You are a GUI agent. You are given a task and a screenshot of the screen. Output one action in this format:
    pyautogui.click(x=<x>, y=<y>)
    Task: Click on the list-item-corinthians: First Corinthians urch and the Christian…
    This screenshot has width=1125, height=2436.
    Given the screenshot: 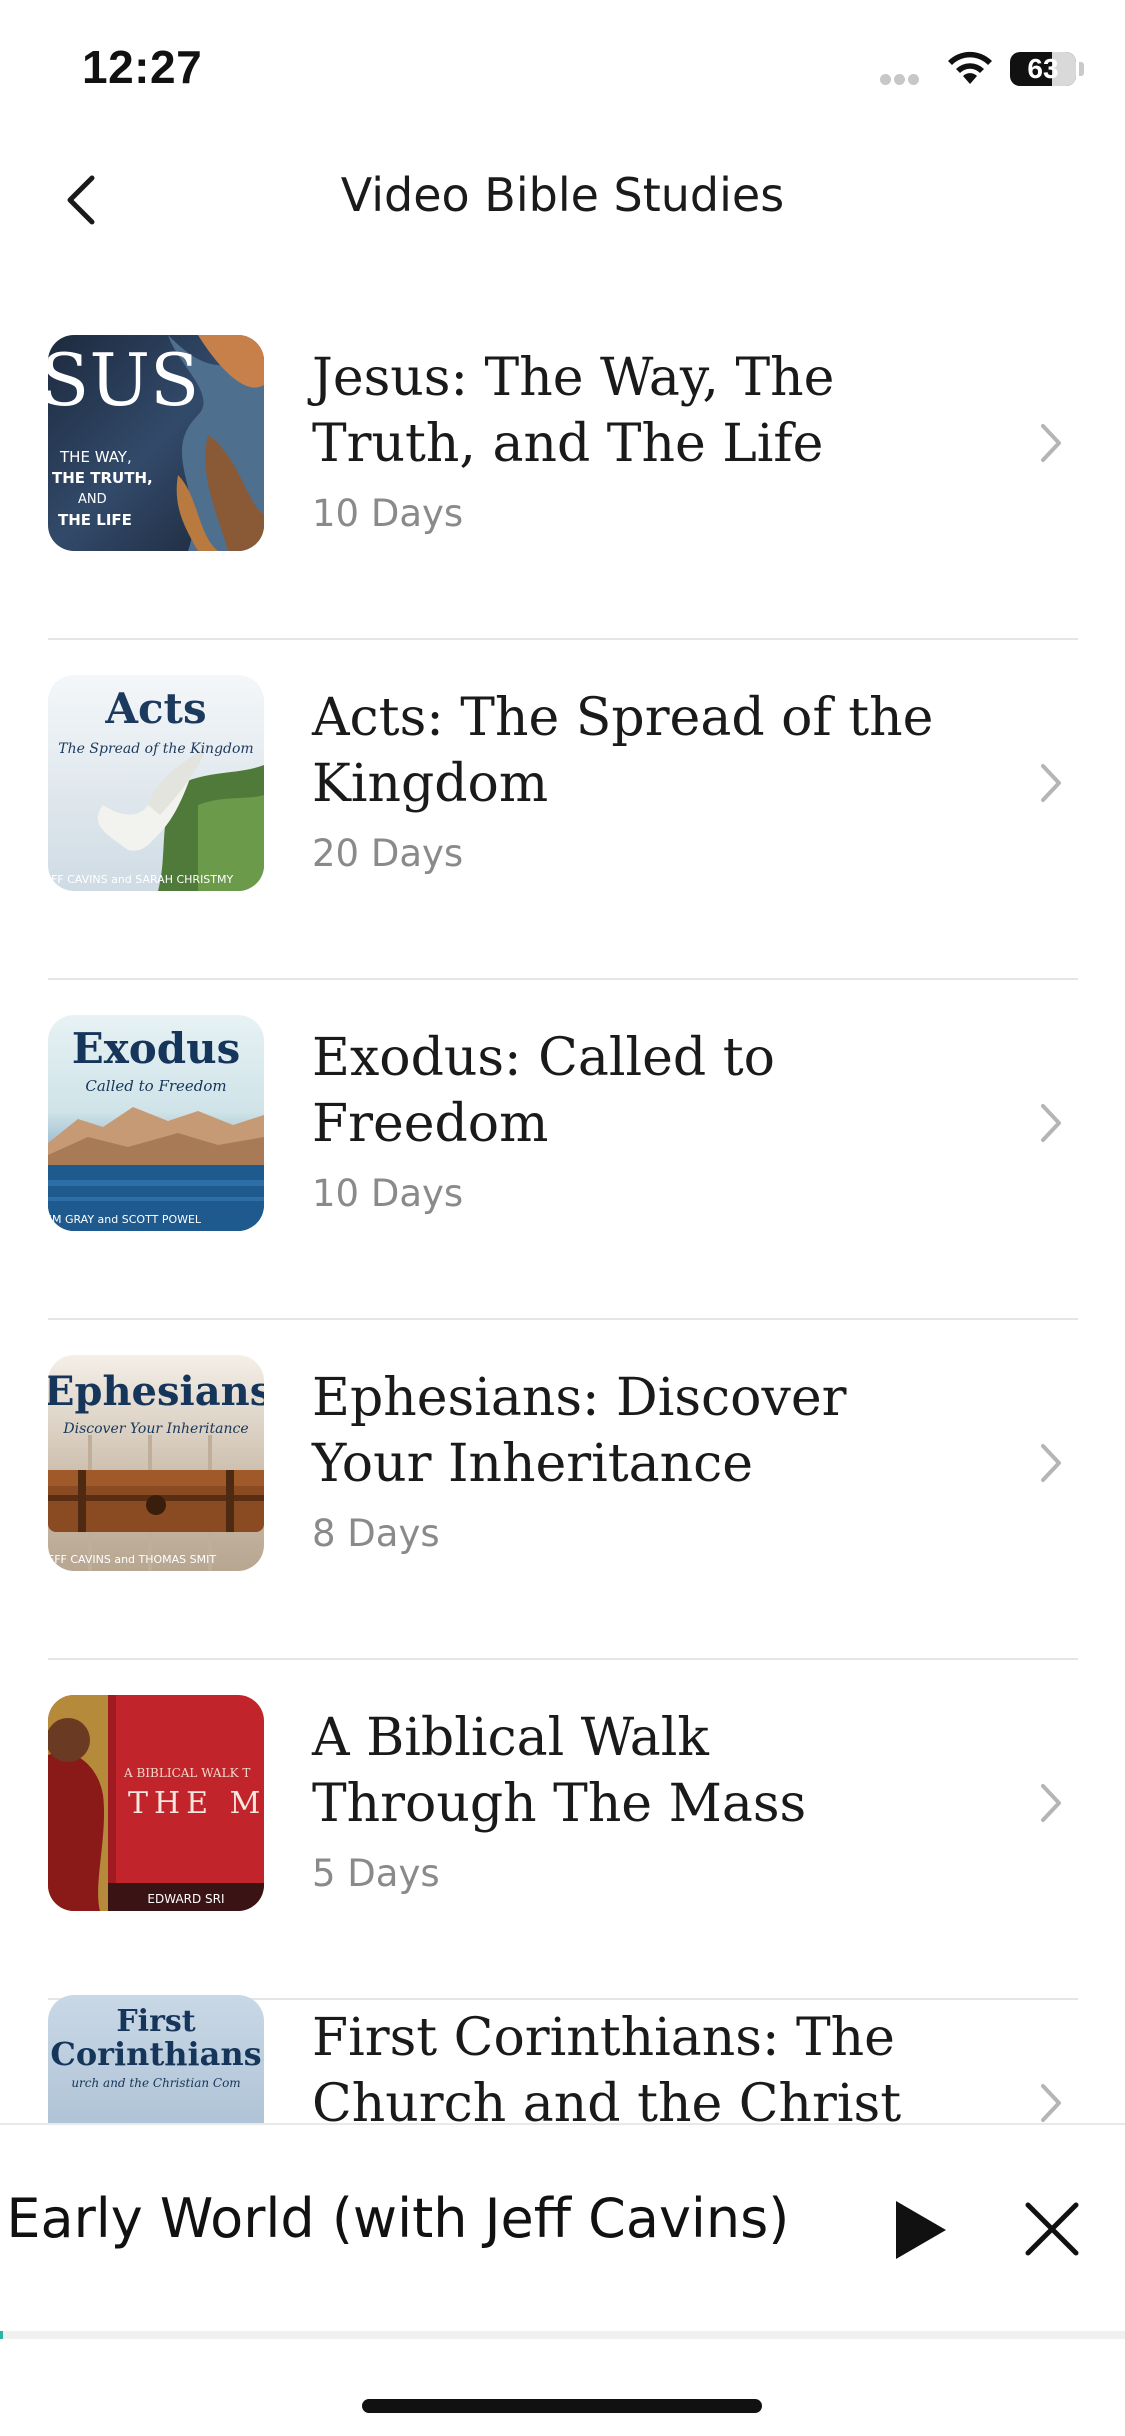 What is the action you would take?
    pyautogui.click(x=562, y=2059)
    